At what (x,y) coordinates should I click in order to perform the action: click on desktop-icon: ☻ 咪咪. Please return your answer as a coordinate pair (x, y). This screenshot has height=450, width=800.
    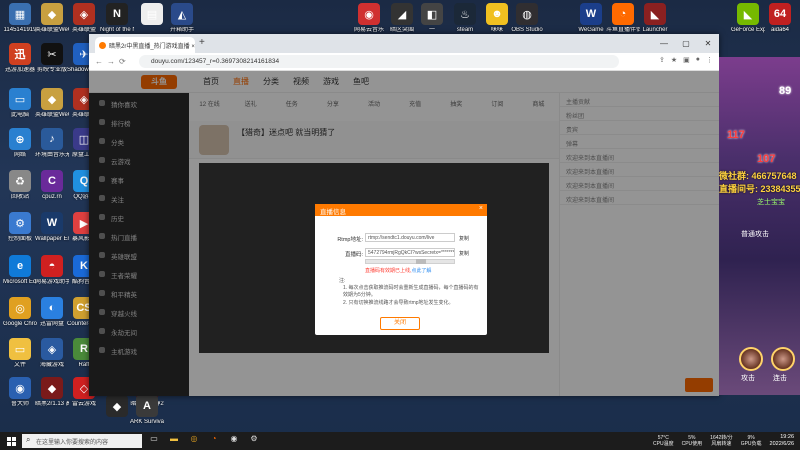
    Looking at the image, I should click on (497, 18).